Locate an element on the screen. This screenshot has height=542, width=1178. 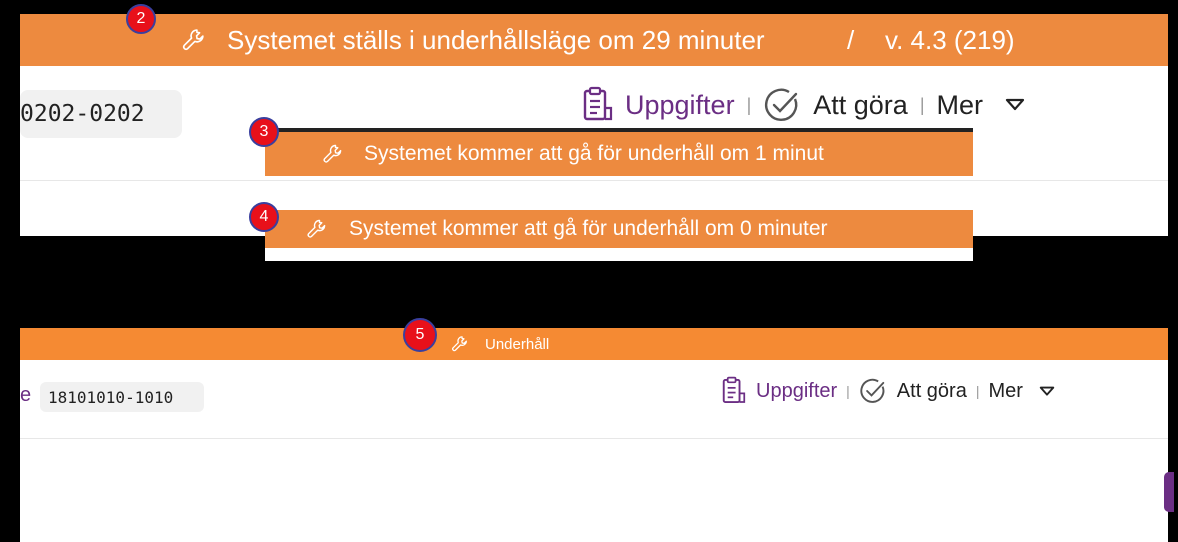
maintenance-active-banner: Underhåll is located at coordinates (594, 344).